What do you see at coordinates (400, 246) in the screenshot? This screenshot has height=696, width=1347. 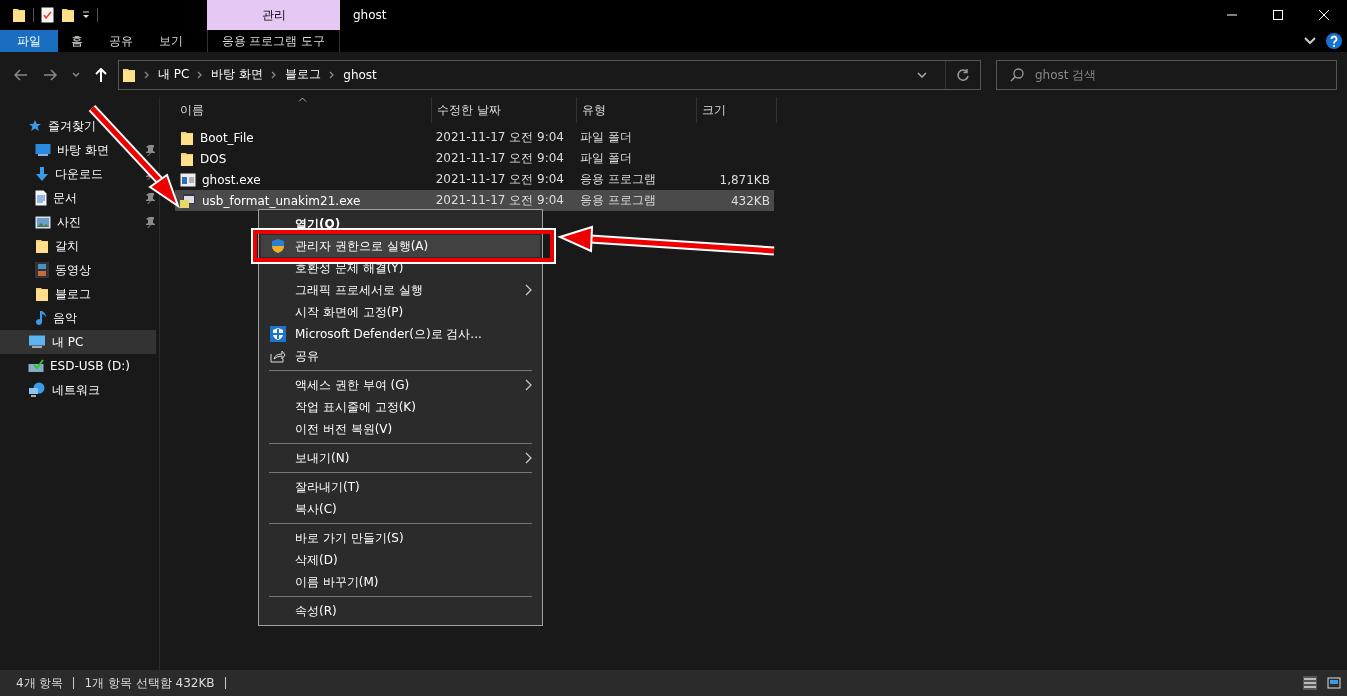 I see `menu-item: 관리자 권한으로 실행(A)` at bounding box center [400, 246].